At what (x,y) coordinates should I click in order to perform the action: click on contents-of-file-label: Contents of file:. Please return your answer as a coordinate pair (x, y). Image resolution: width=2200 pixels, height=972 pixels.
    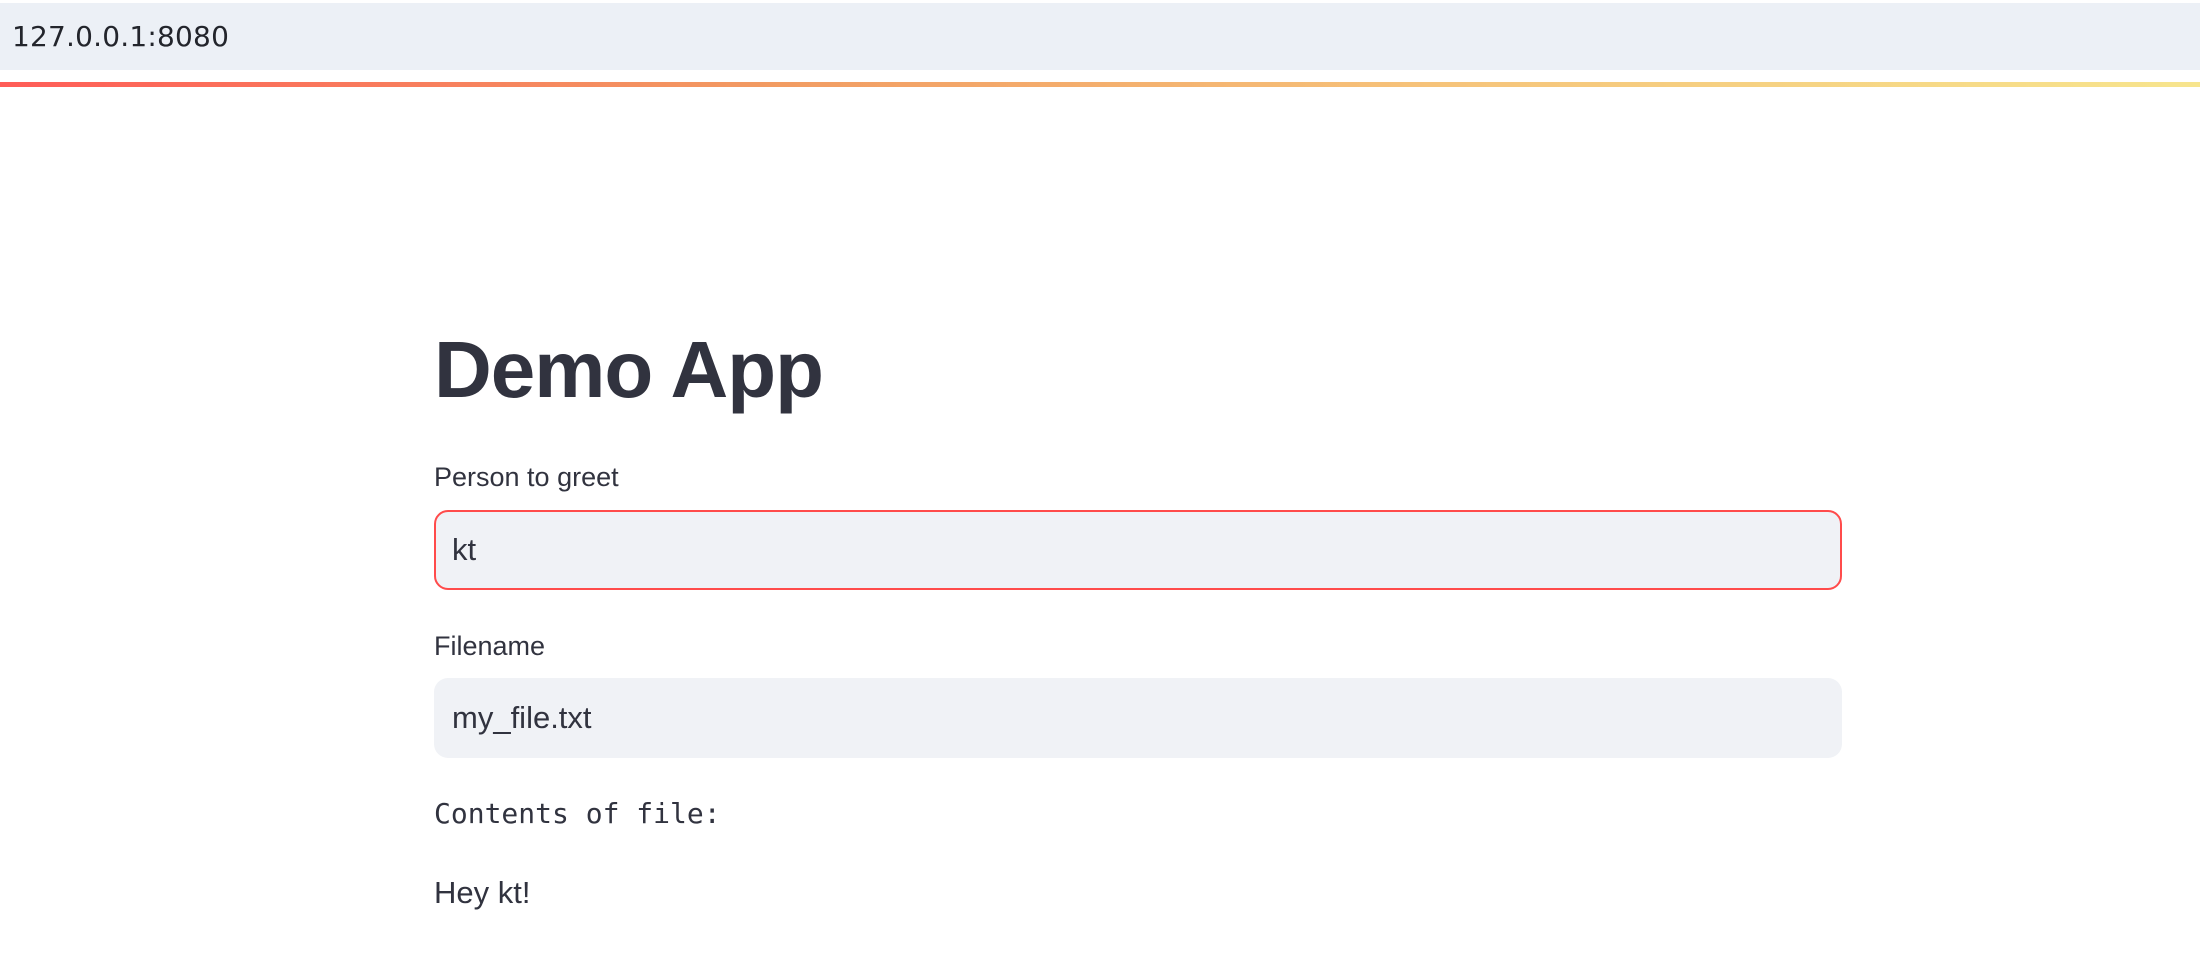
    Looking at the image, I should click on (577, 813).